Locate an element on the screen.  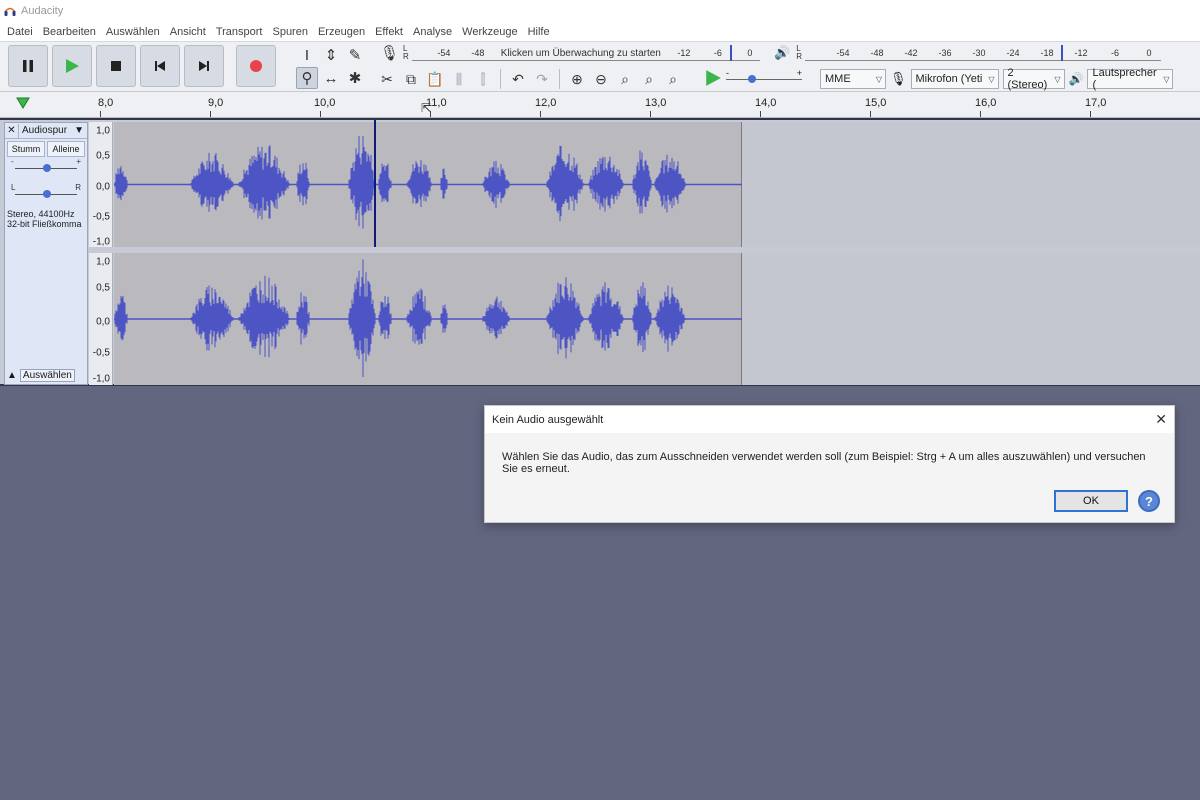
play-button is located at coordinates (72, 66).